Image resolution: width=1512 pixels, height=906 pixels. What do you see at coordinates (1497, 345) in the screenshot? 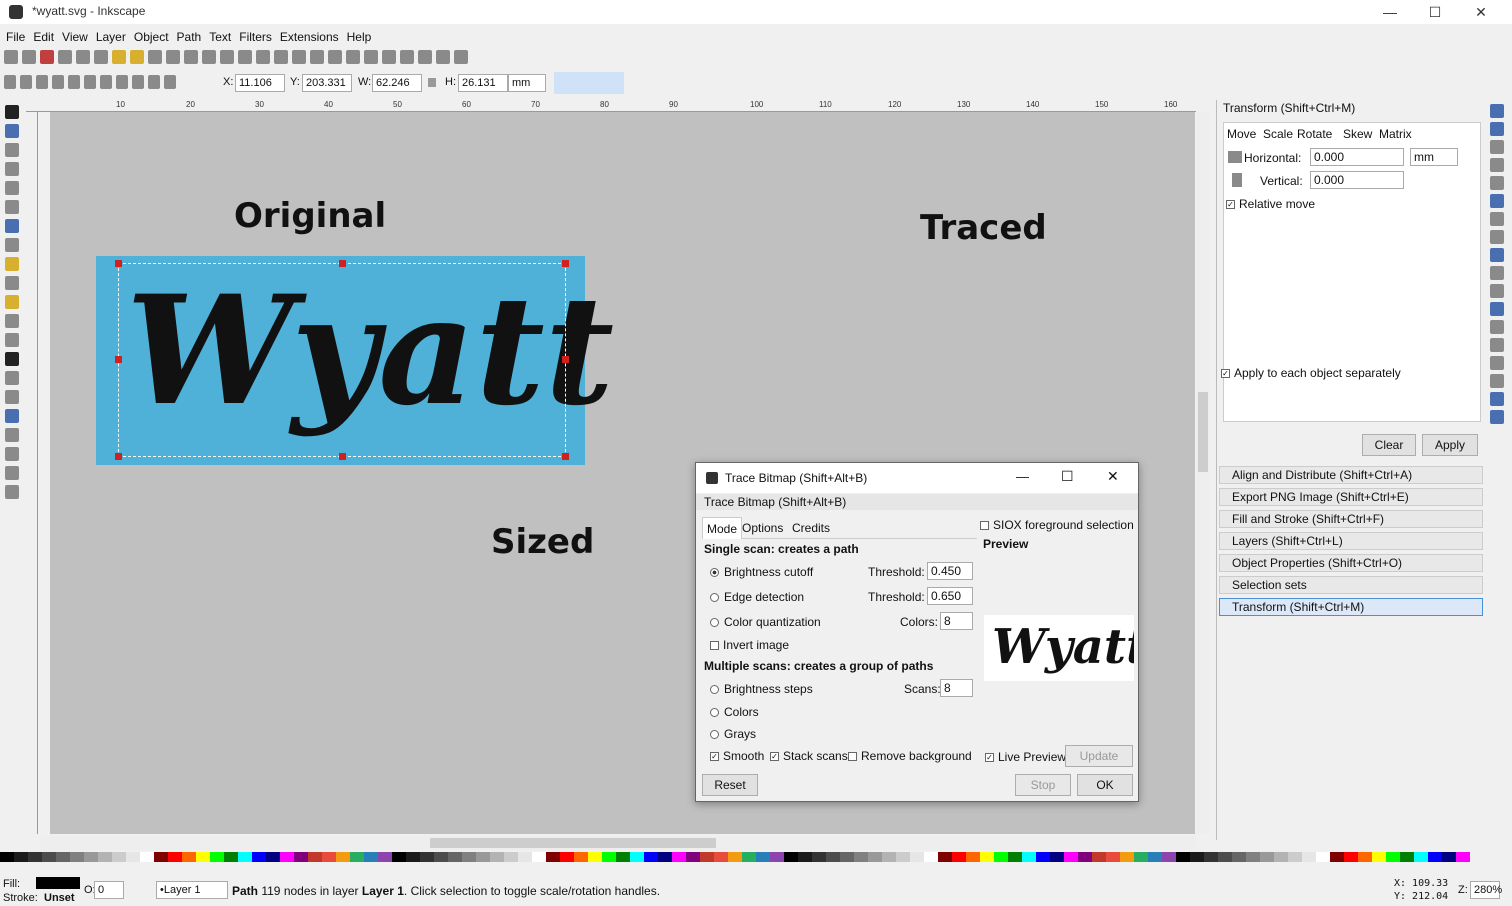
I see `snap-rotation-center-icon` at bounding box center [1497, 345].